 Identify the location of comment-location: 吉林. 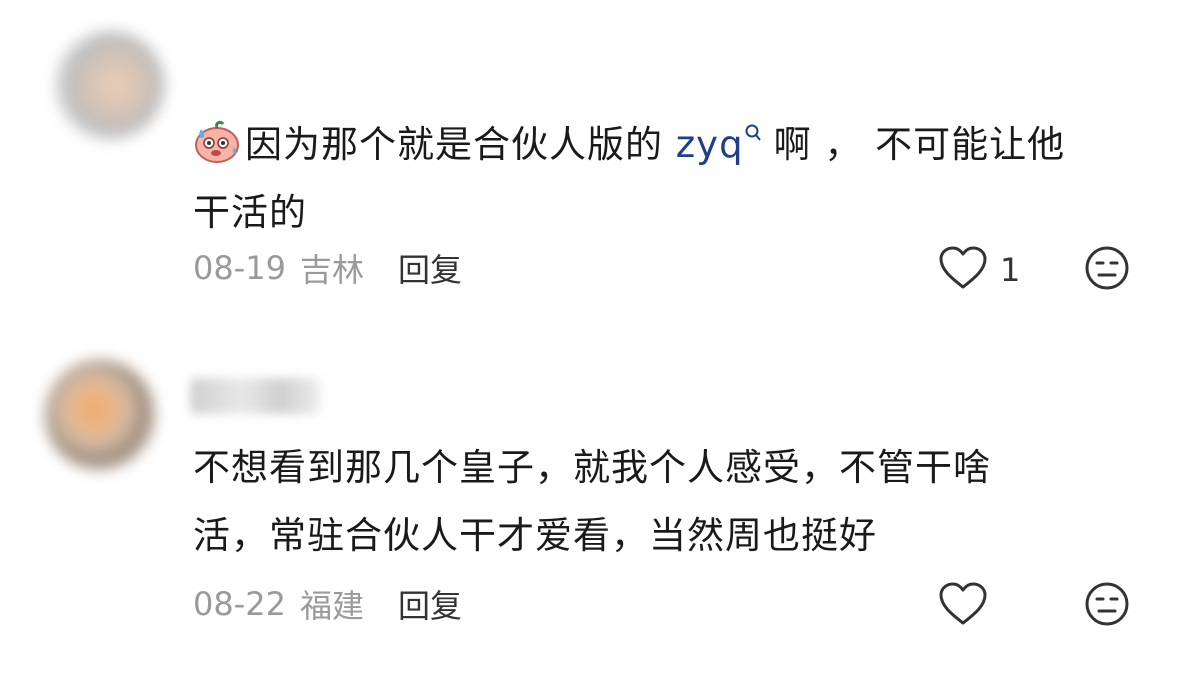
(331, 270).